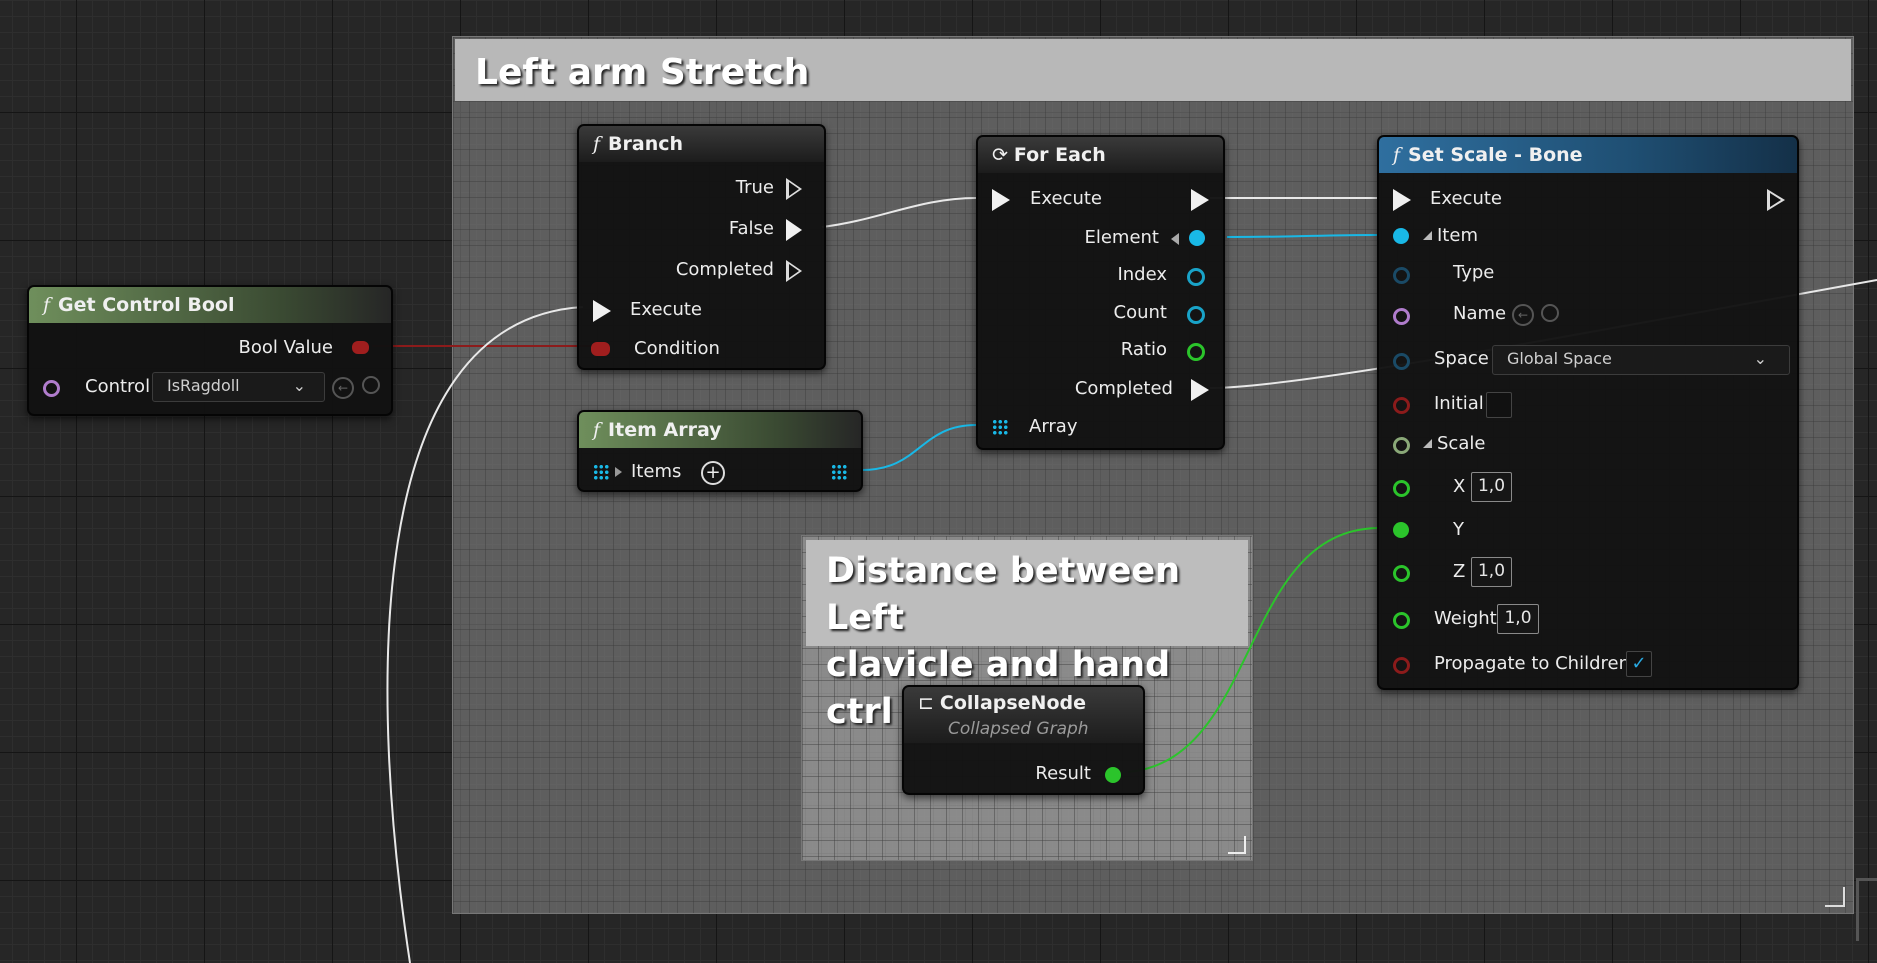  I want to click on pin-index, so click(1196, 277).